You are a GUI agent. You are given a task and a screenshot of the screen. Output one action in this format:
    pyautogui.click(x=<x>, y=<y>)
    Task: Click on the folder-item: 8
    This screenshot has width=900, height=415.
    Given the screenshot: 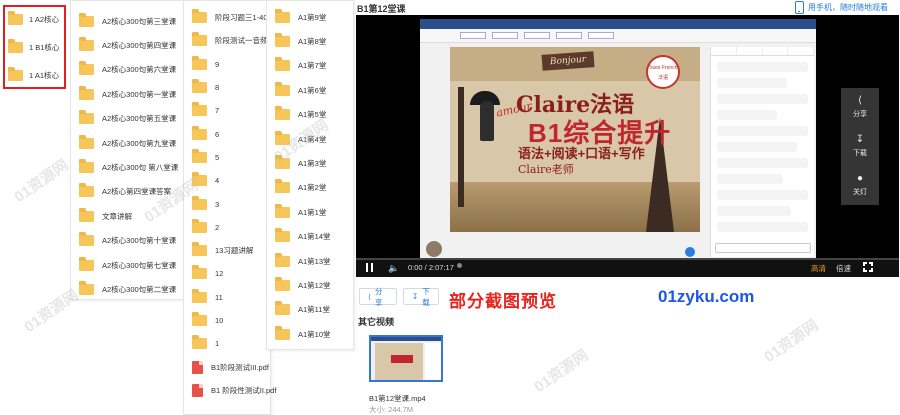 What is the action you would take?
    pyautogui.click(x=227, y=87)
    